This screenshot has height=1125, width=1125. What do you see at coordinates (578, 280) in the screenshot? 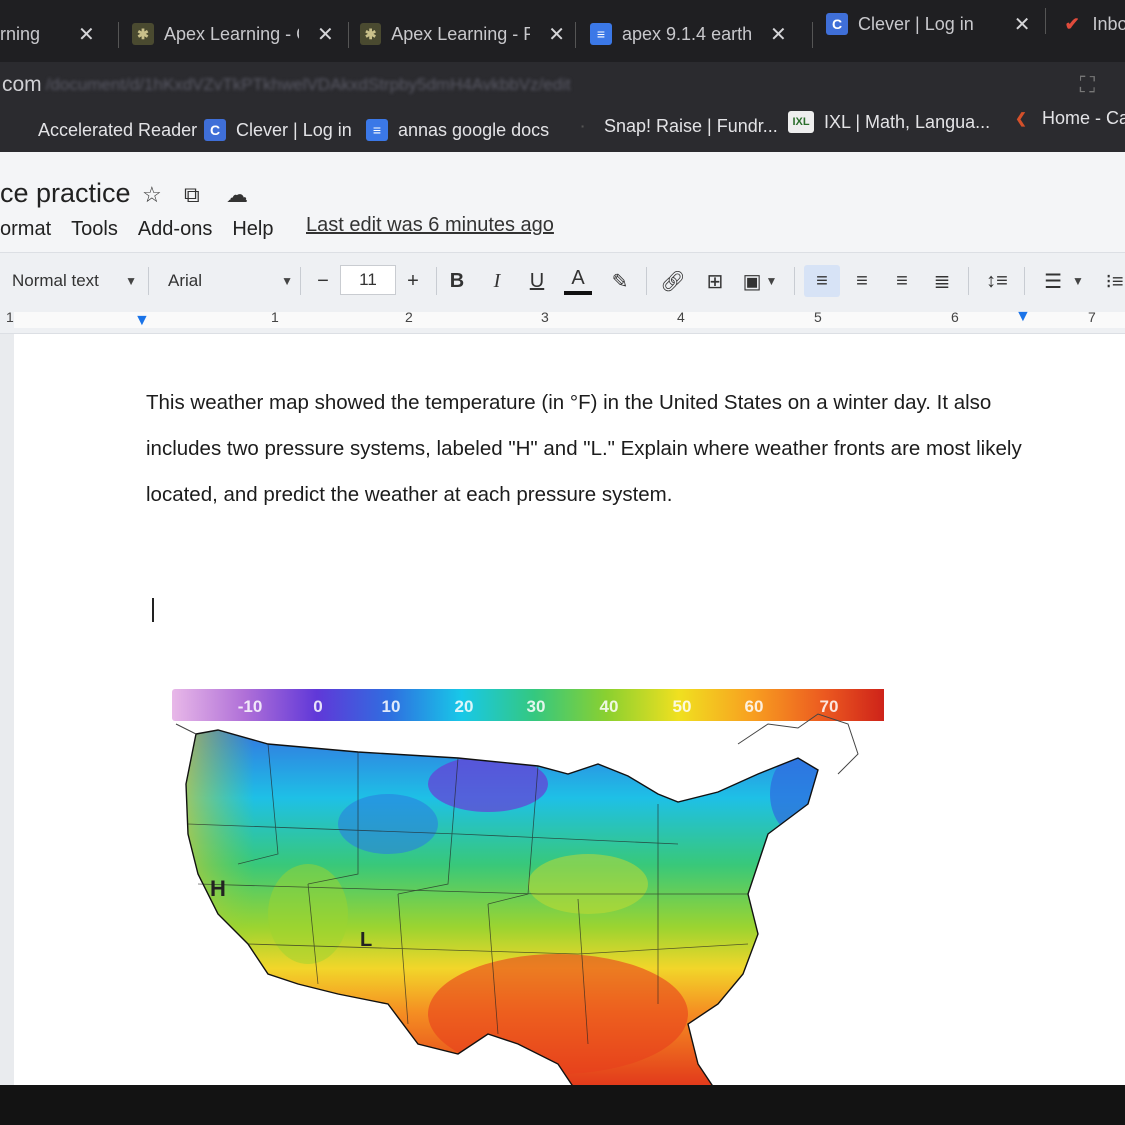
I see `text-color-button: A` at bounding box center [578, 280].